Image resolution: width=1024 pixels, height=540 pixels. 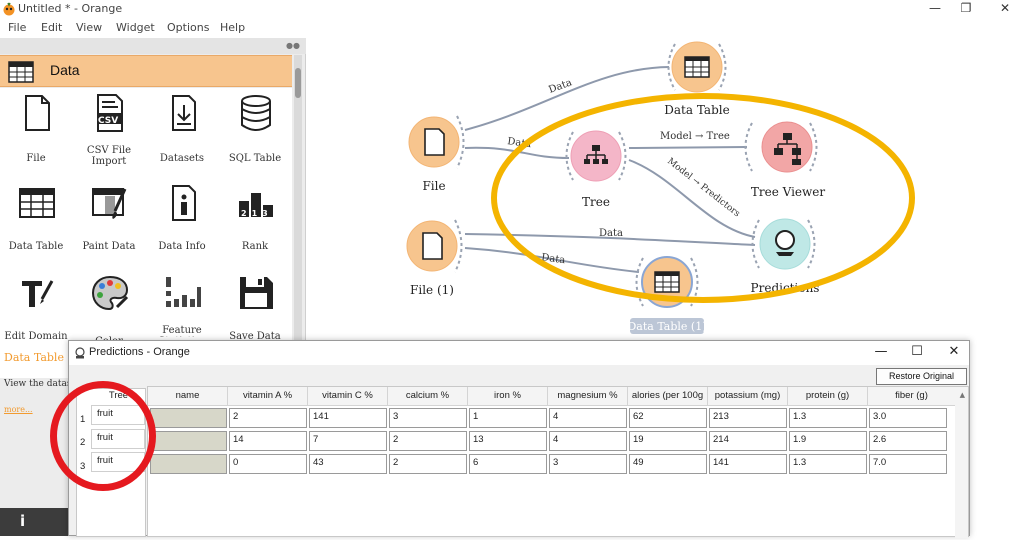 I want to click on crystal-ball-icon, so click(x=80, y=353).